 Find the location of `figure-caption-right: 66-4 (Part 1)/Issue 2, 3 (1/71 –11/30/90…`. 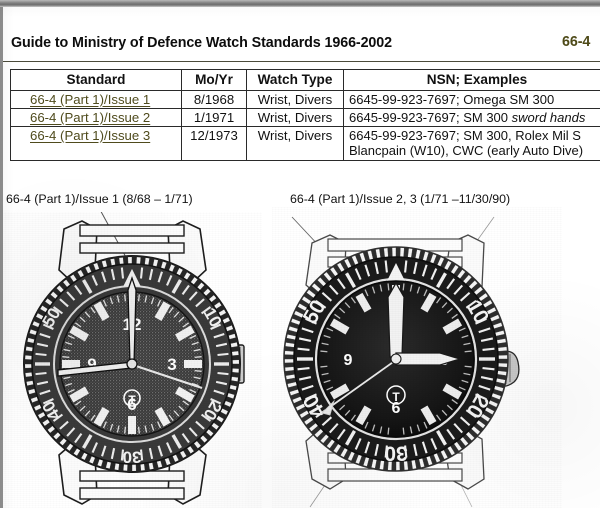

figure-caption-right: 66-4 (Part 1)/Issue 2, 3 (1/71 –11/30/90… is located at coordinates (400, 199).